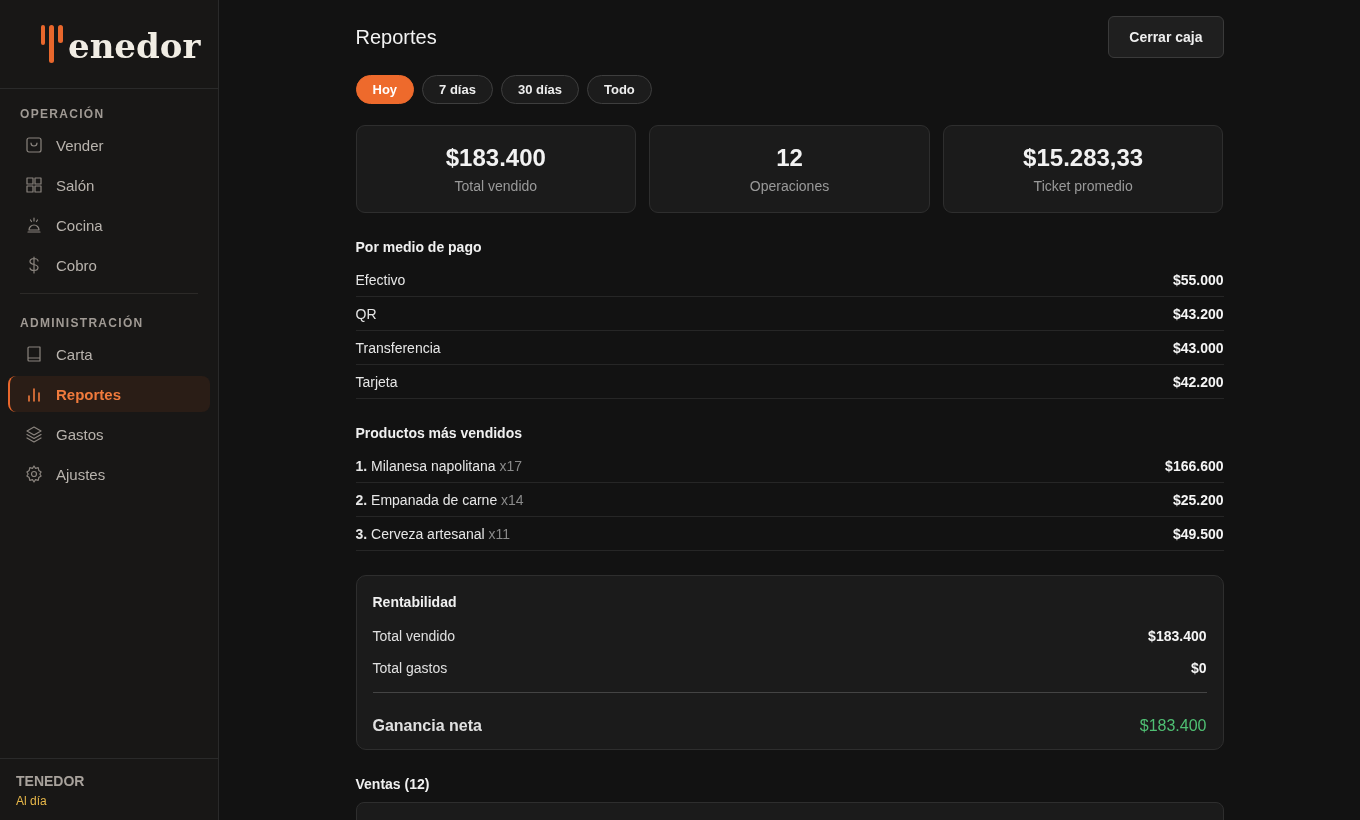 This screenshot has width=1360, height=820. Describe the element at coordinates (415, 602) in the screenshot. I see `card-title: Rentabilidad` at that location.